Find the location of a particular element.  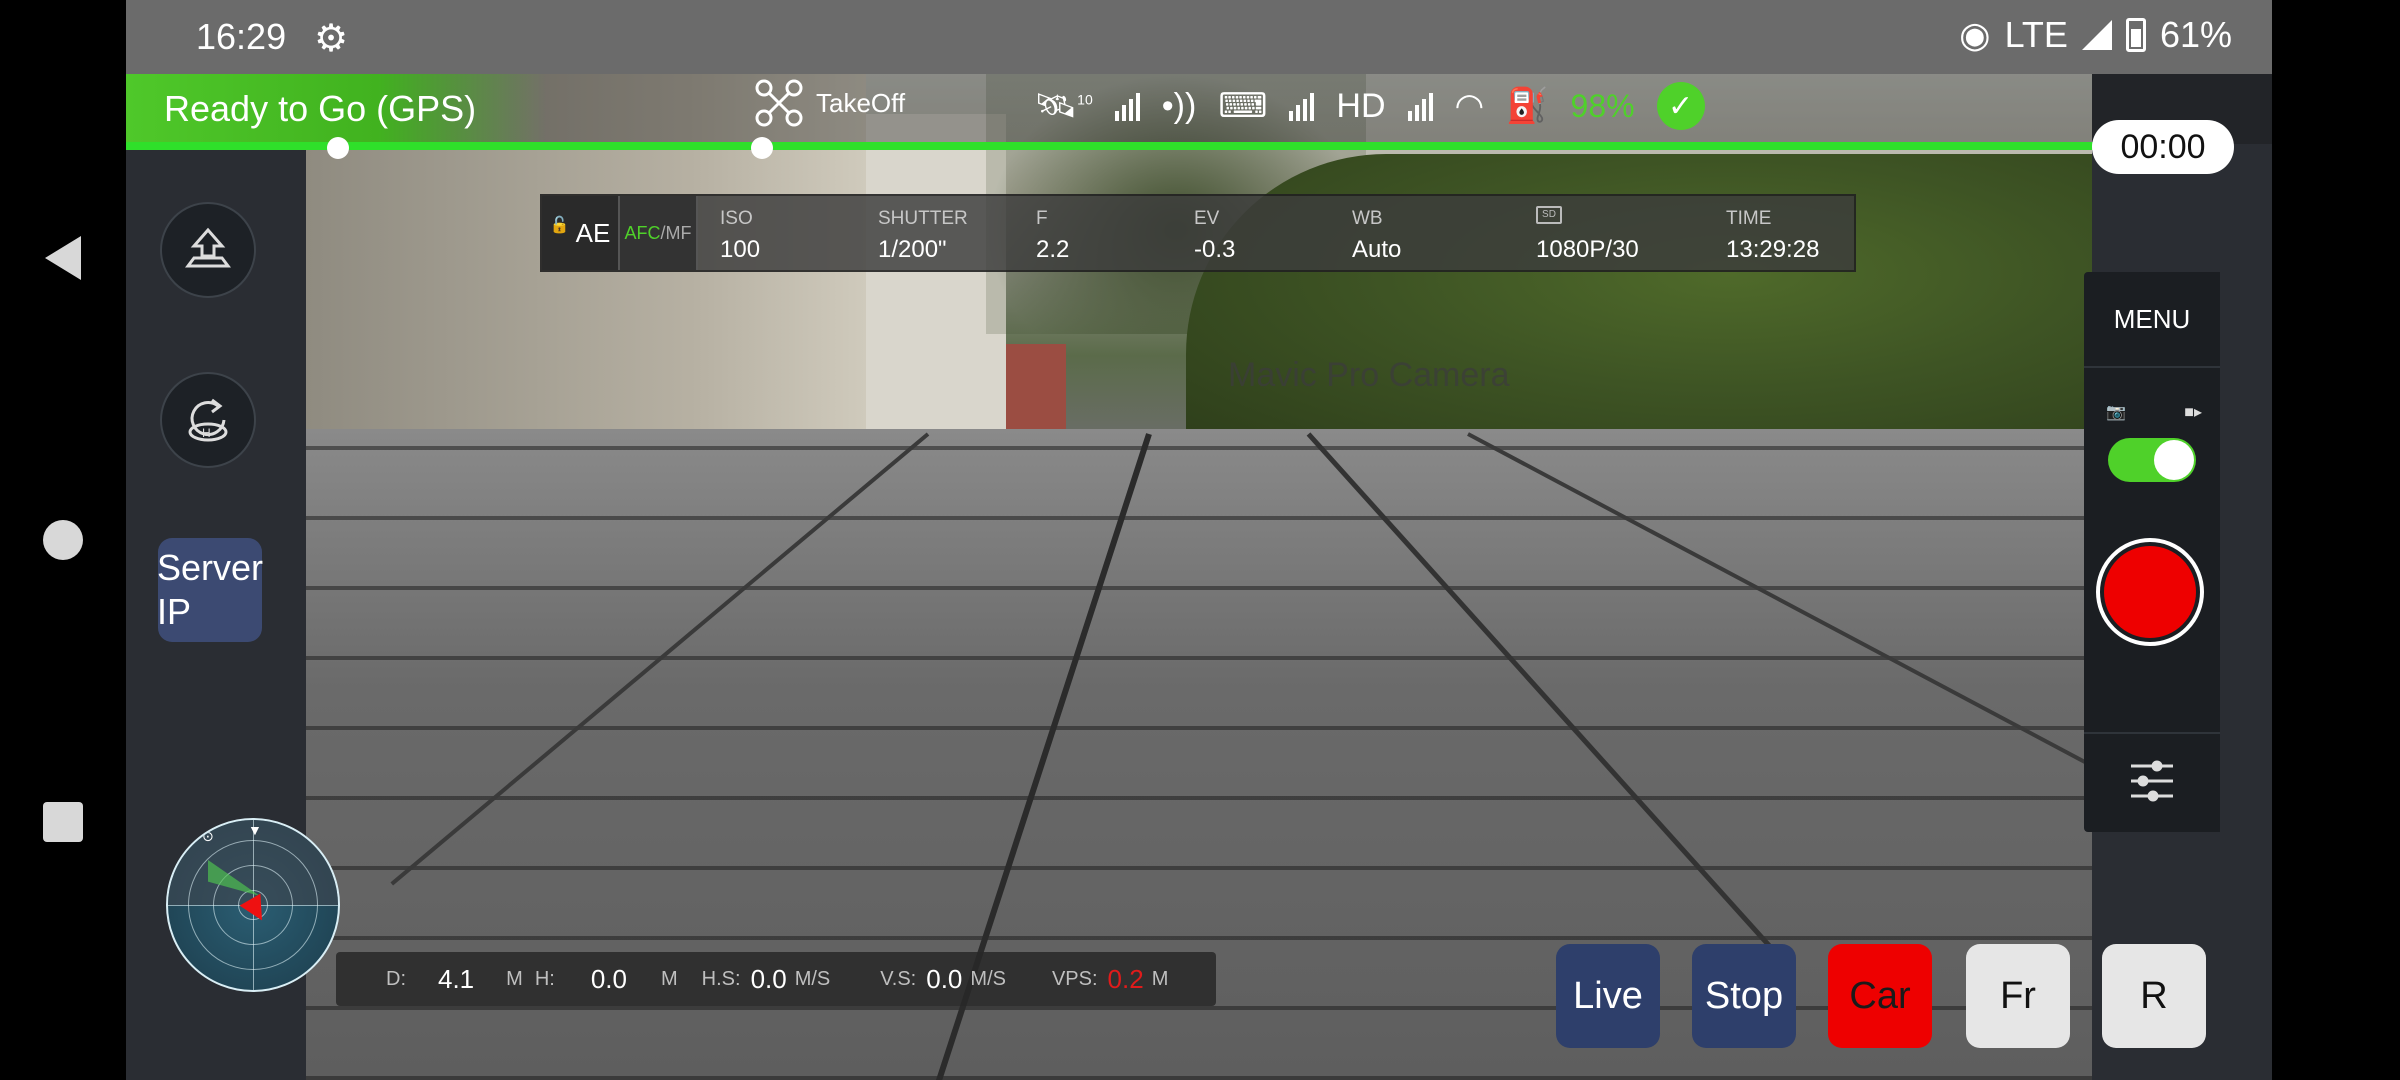

check-icon: ✓ is located at coordinates (1680, 106).